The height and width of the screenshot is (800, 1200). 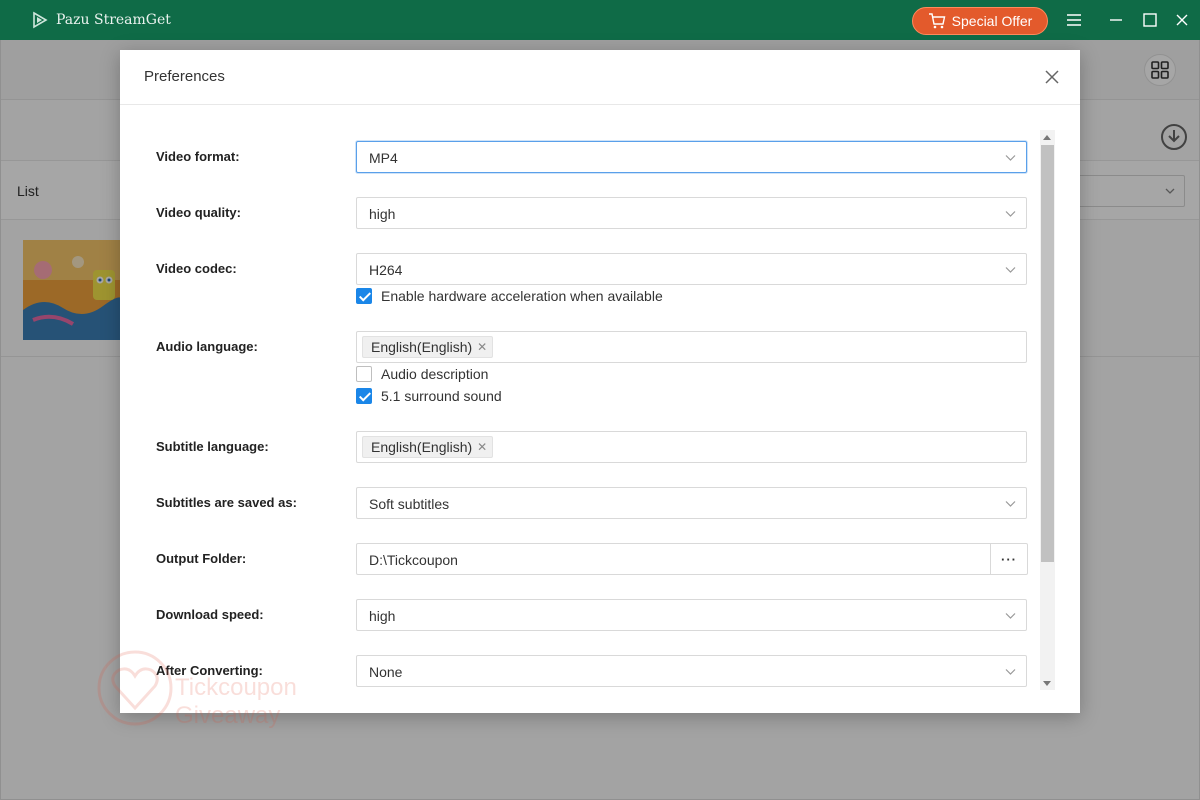 What do you see at coordinates (692, 559) in the screenshot?
I see `output-folder-input: D:\Tickcoupon ···` at bounding box center [692, 559].